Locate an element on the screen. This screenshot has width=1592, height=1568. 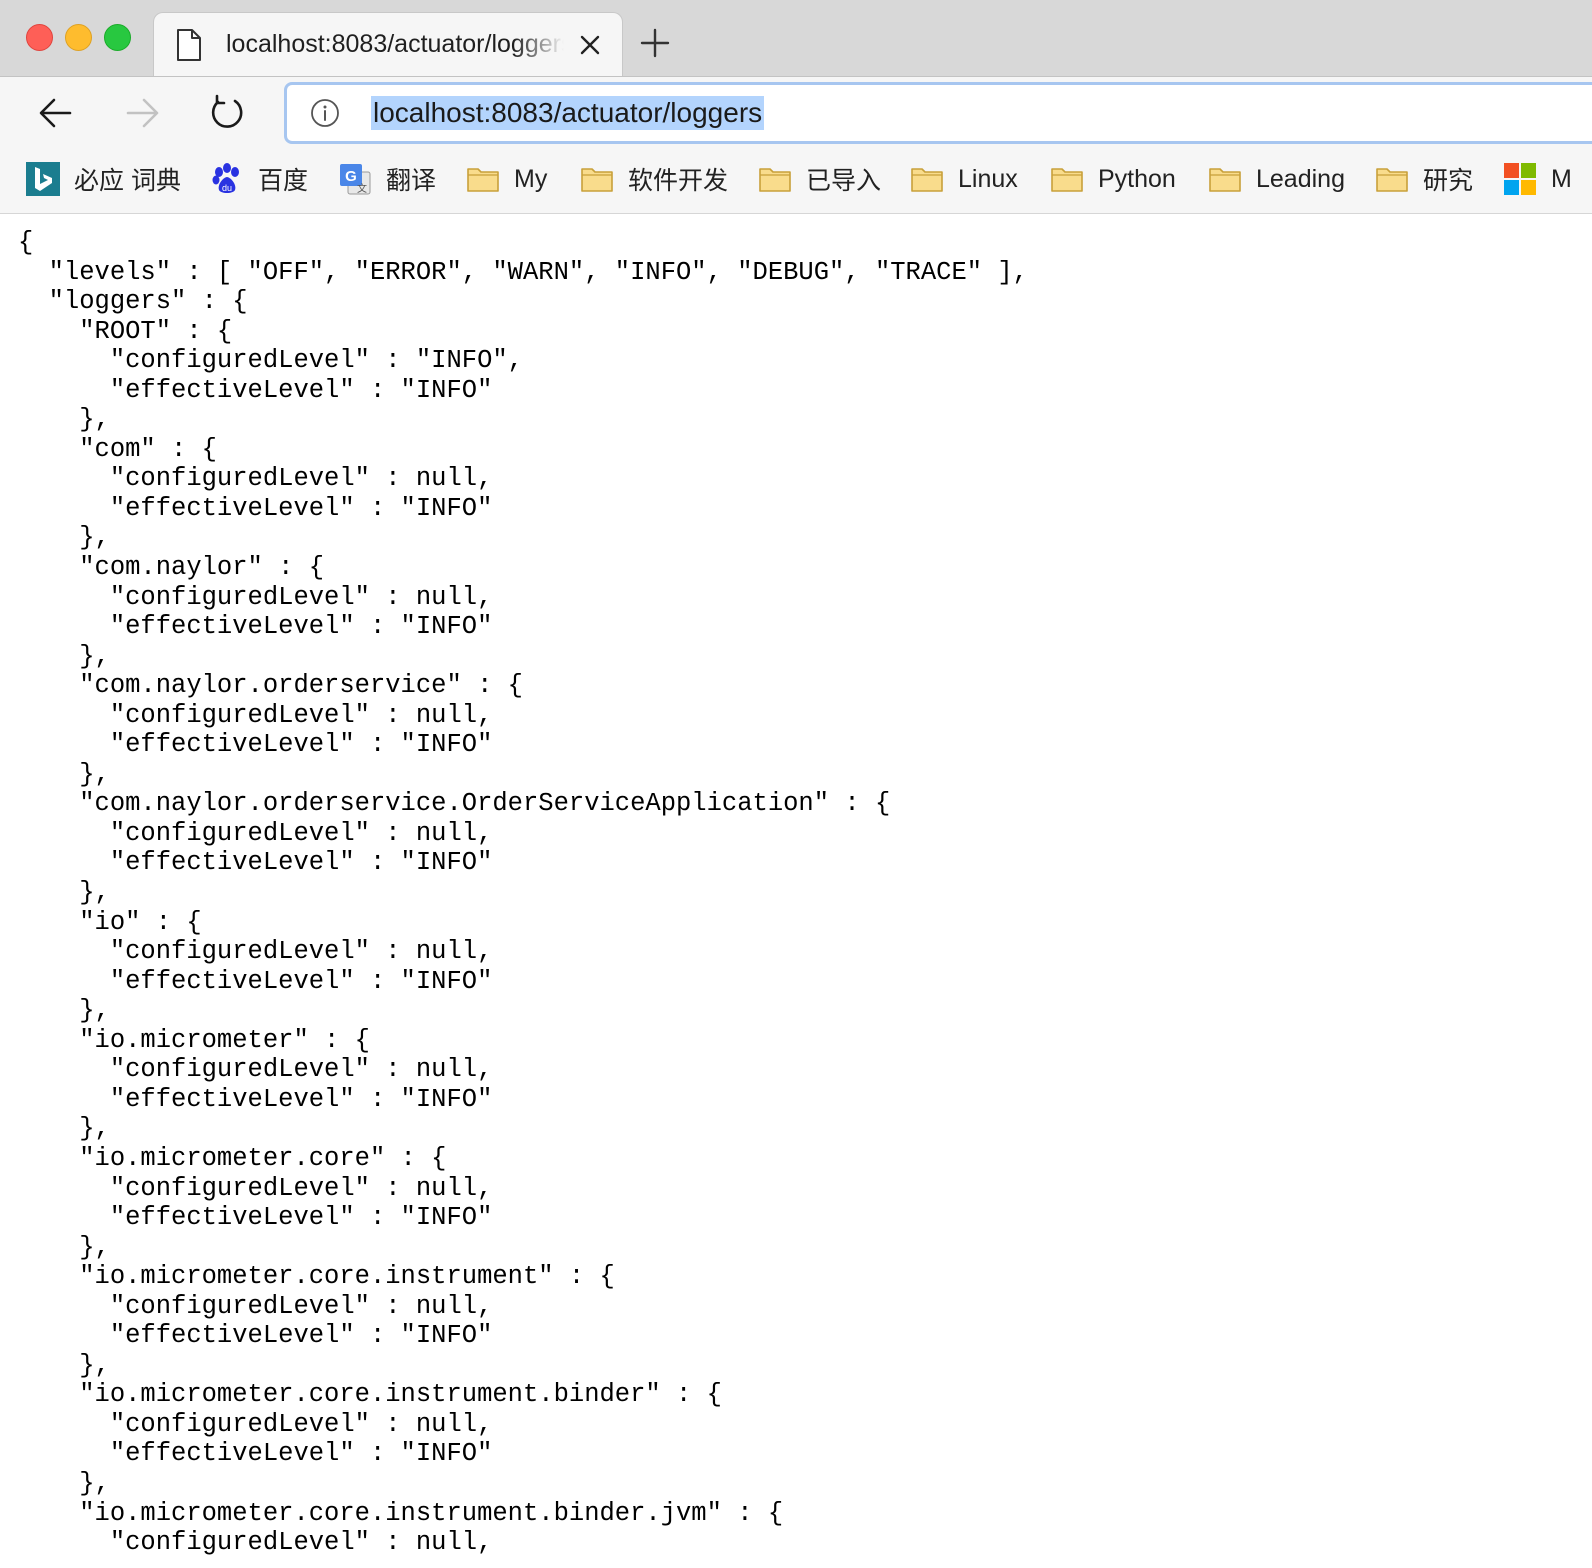
reload-button is located at coordinates (228, 113).